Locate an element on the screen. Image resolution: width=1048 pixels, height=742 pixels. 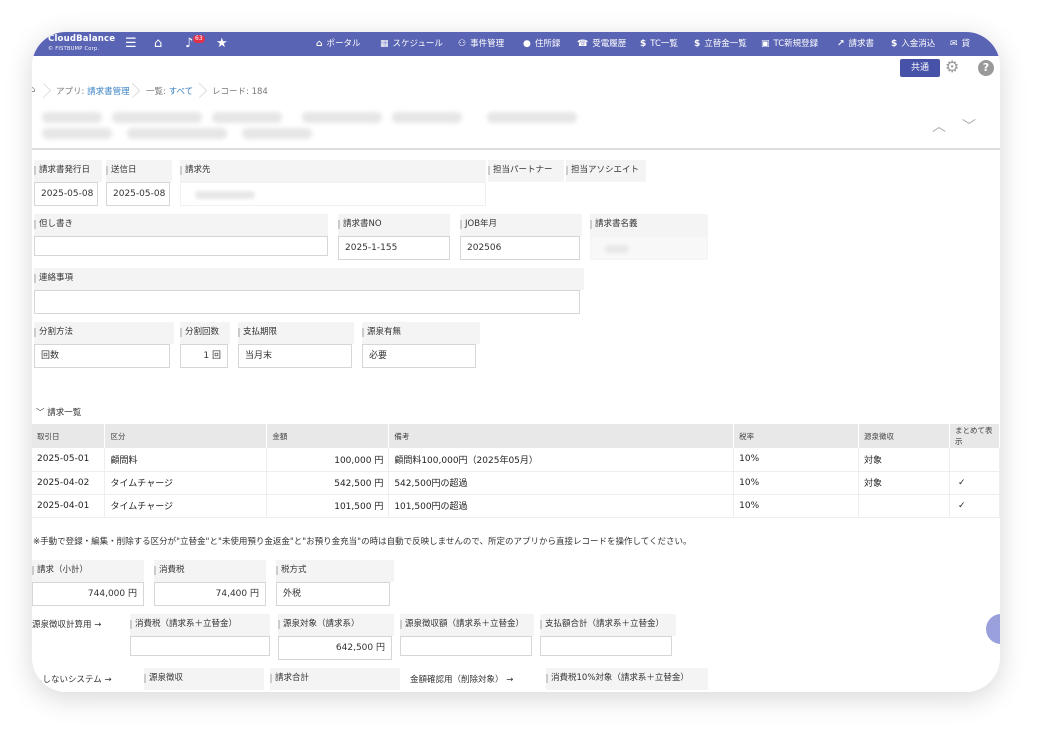
column-header: 源泉徴収 is located at coordinates (904, 436).